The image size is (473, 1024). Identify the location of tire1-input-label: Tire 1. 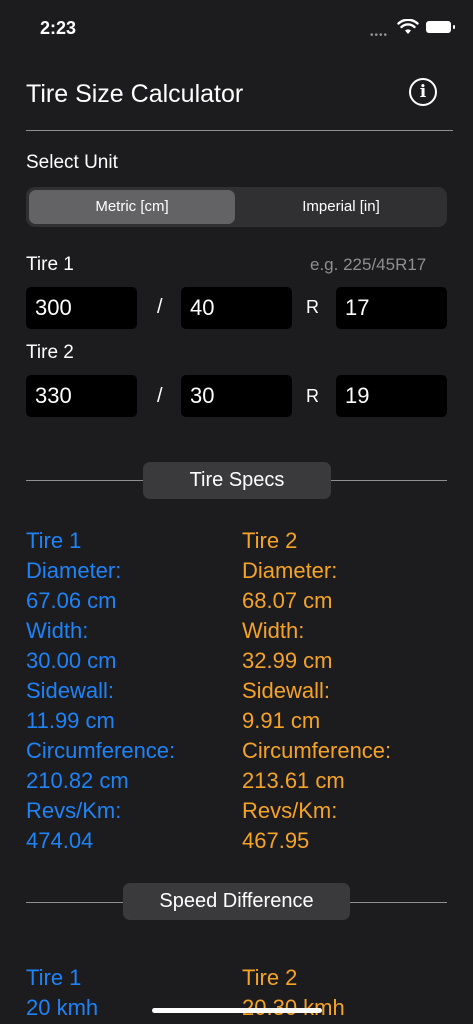
(50, 264).